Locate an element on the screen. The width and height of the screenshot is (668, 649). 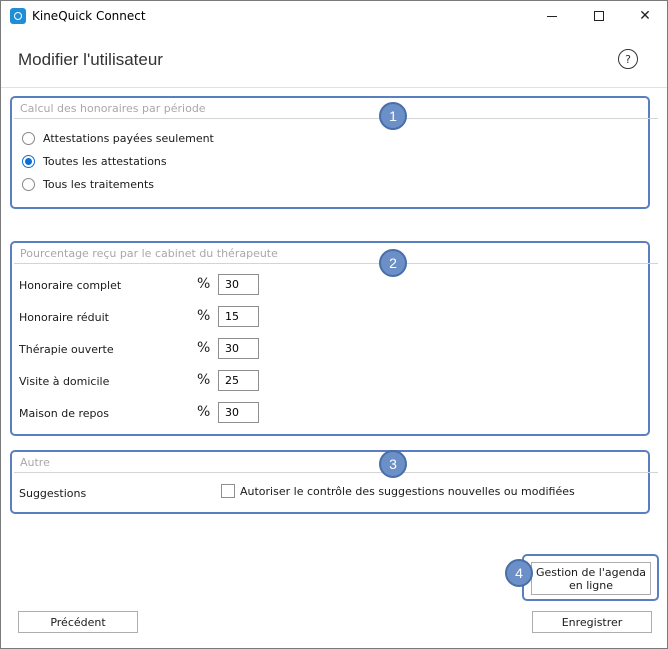
field-row-open-therapy: Thérapie ouverte % is located at coordinates (169, 349).